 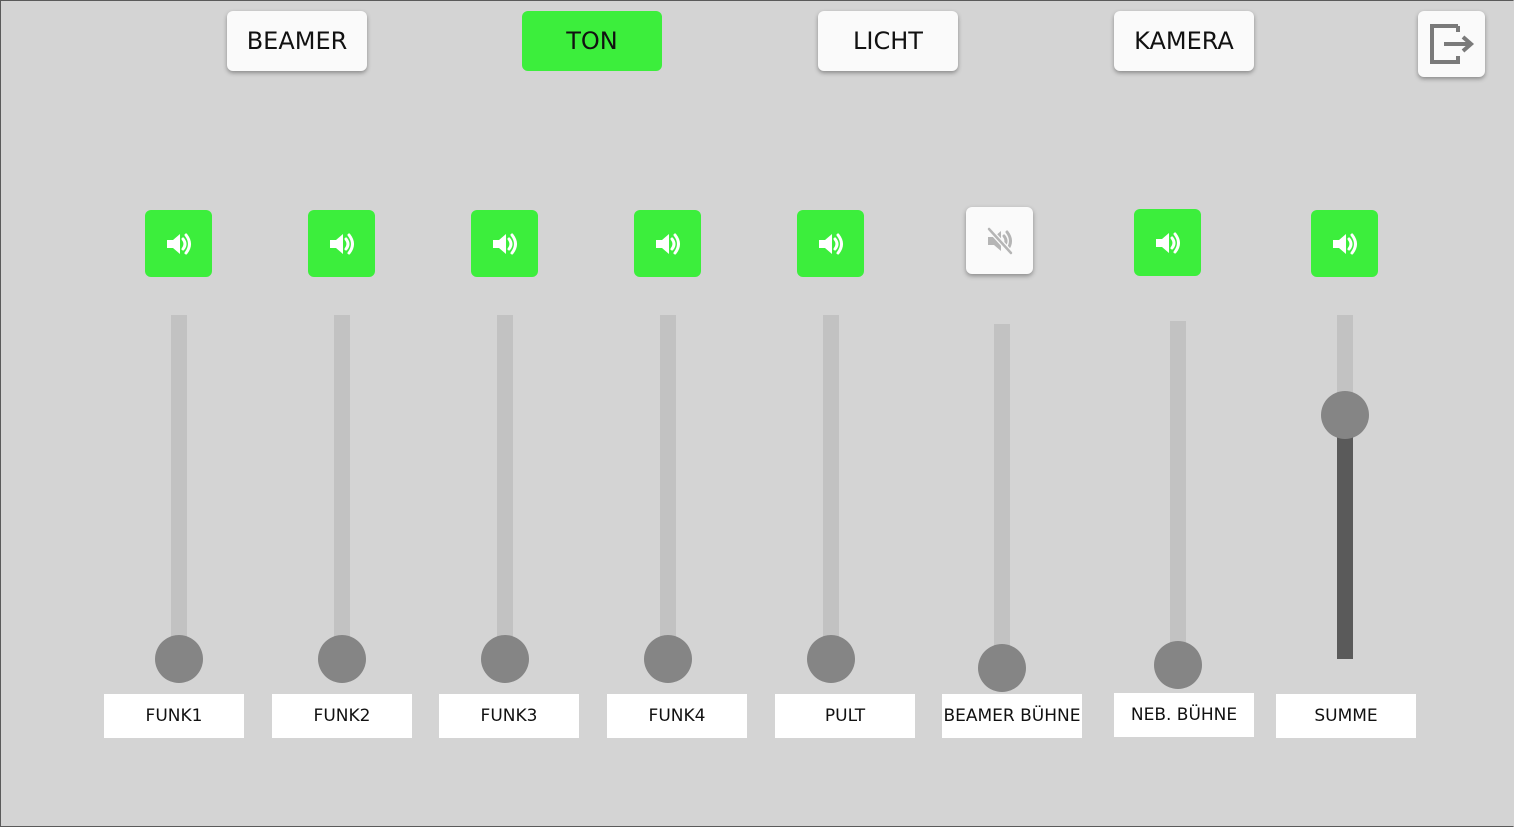 I want to click on tab-kamera: KAMERA, so click(x=1184, y=41).